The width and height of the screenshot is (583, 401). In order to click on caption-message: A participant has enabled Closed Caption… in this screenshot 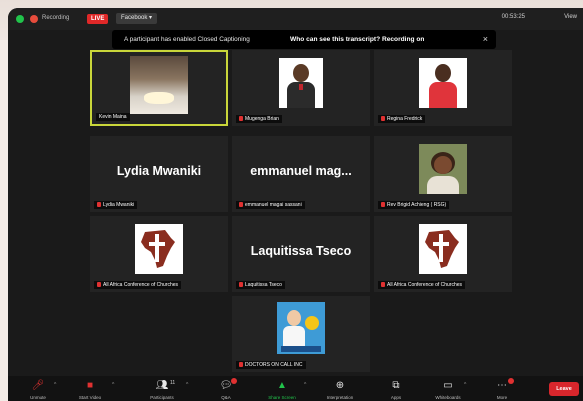, I will do `click(187, 39)`.